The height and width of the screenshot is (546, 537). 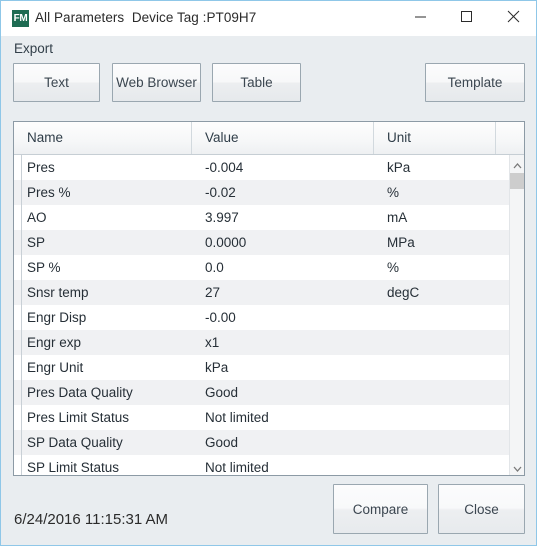 I want to click on cell-value: 27, so click(x=213, y=292).